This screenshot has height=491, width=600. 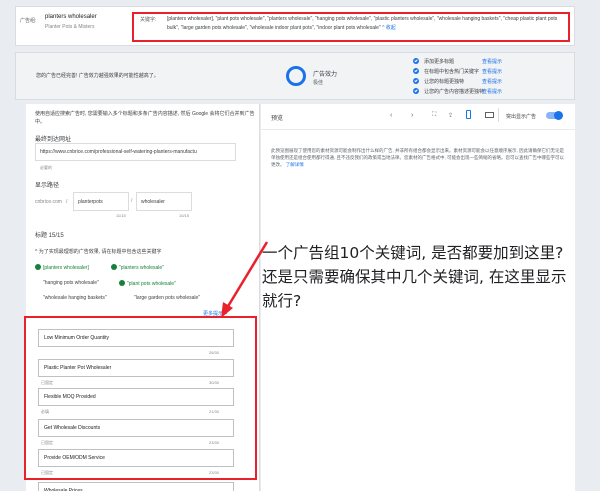 What do you see at coordinates (450, 115) in the screenshot?
I see `share-icon: ⇪` at bounding box center [450, 115].